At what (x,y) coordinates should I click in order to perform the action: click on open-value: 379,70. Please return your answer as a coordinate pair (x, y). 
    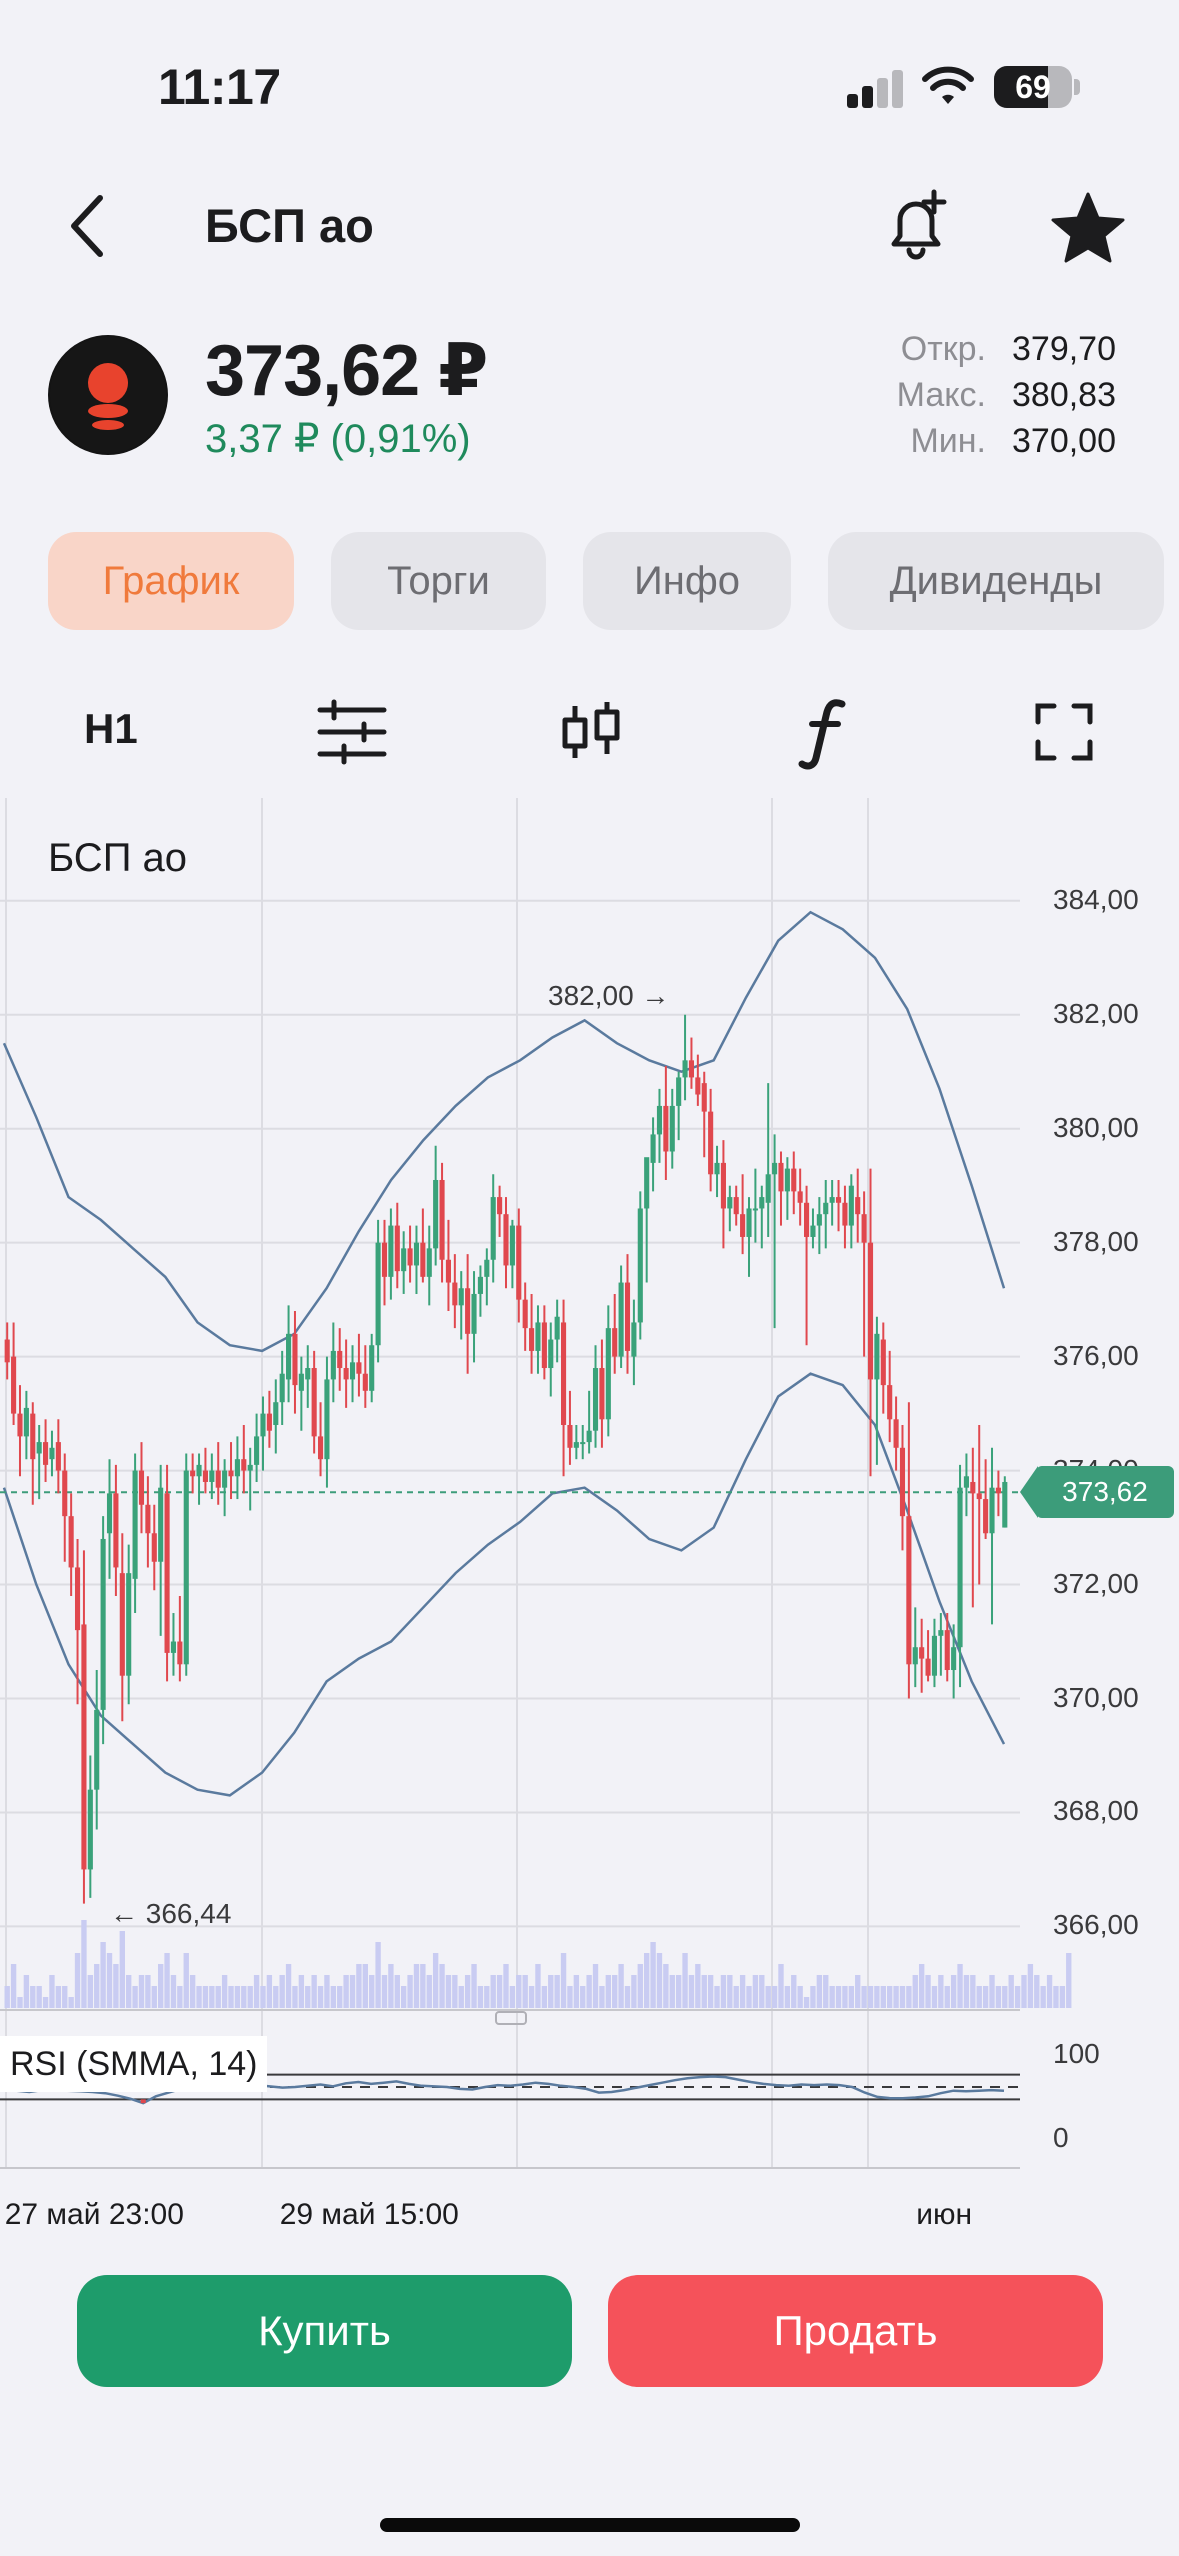
    Looking at the image, I should click on (1064, 349).